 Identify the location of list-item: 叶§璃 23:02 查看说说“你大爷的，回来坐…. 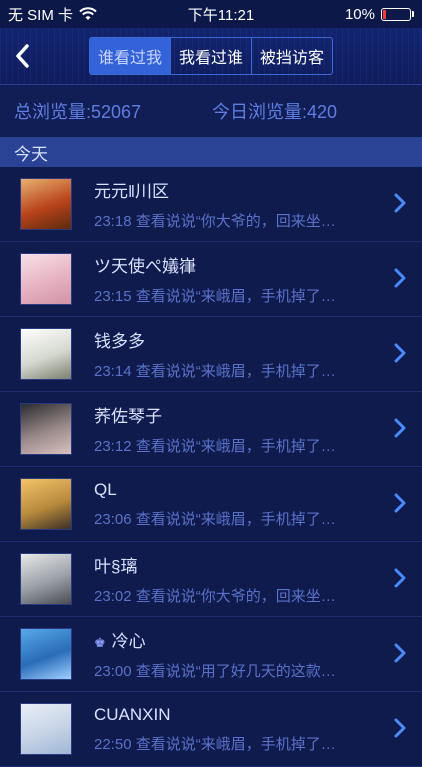
(211, 579).